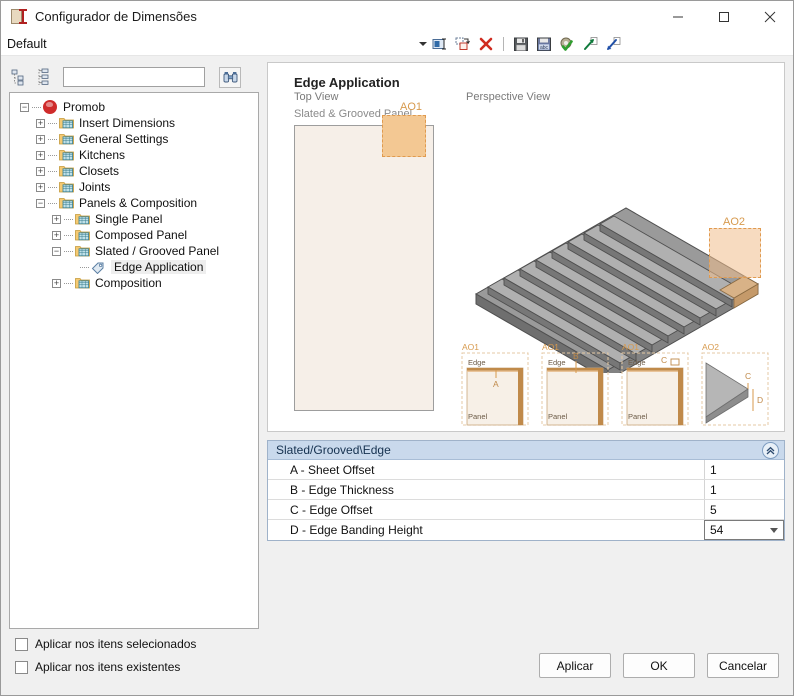  Describe the element at coordinates (19, 16) in the screenshot. I see `dimension-config-icon` at that location.